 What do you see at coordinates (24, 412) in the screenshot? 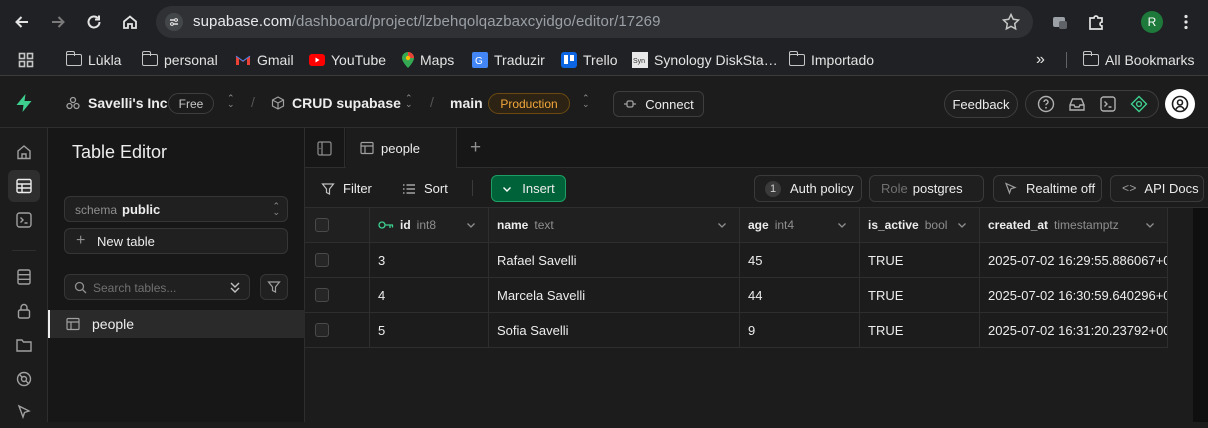
I see `nav-cursor-icon` at bounding box center [24, 412].